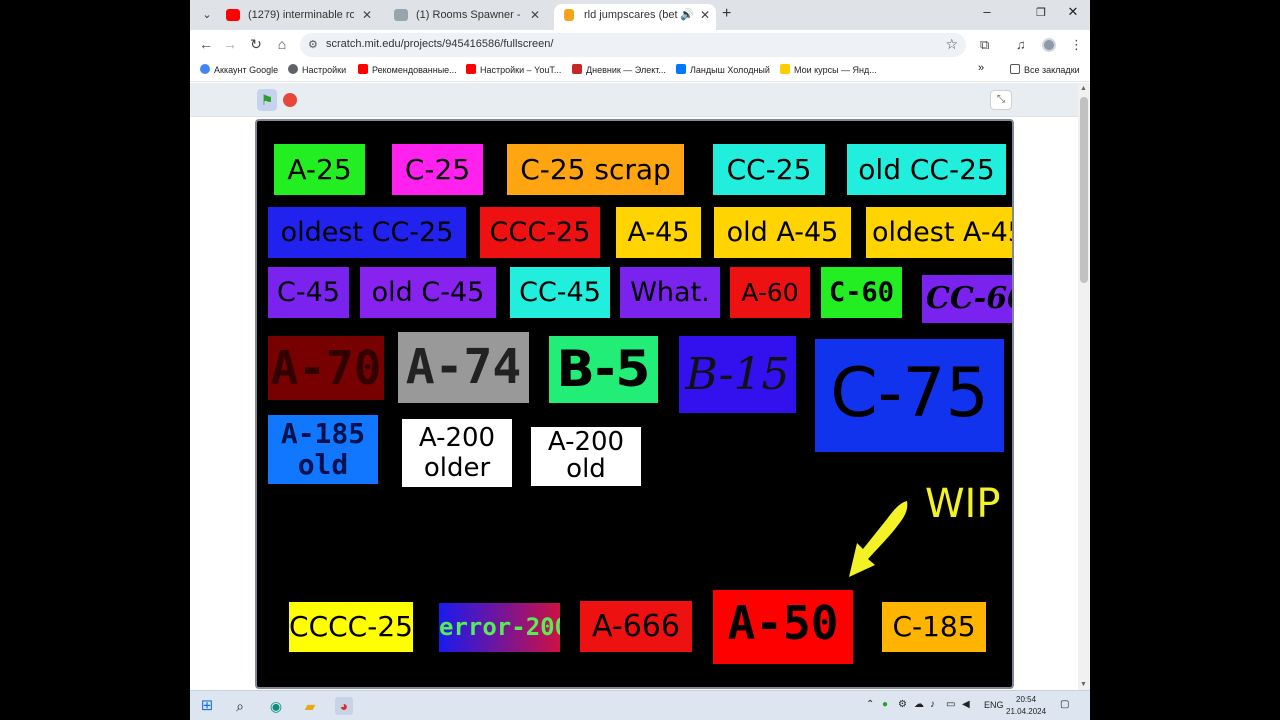 This screenshot has height=720, width=1280. Describe the element at coordinates (870, 704) in the screenshot. I see `tray-overflow-icon: ⌃` at that location.